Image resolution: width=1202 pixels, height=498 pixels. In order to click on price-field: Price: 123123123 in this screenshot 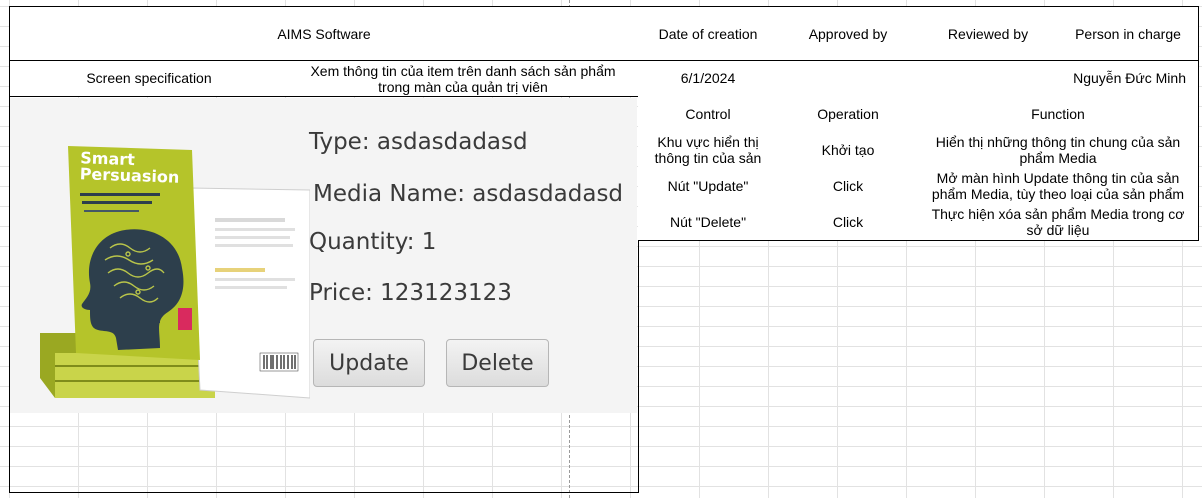, I will do `click(410, 293)`.